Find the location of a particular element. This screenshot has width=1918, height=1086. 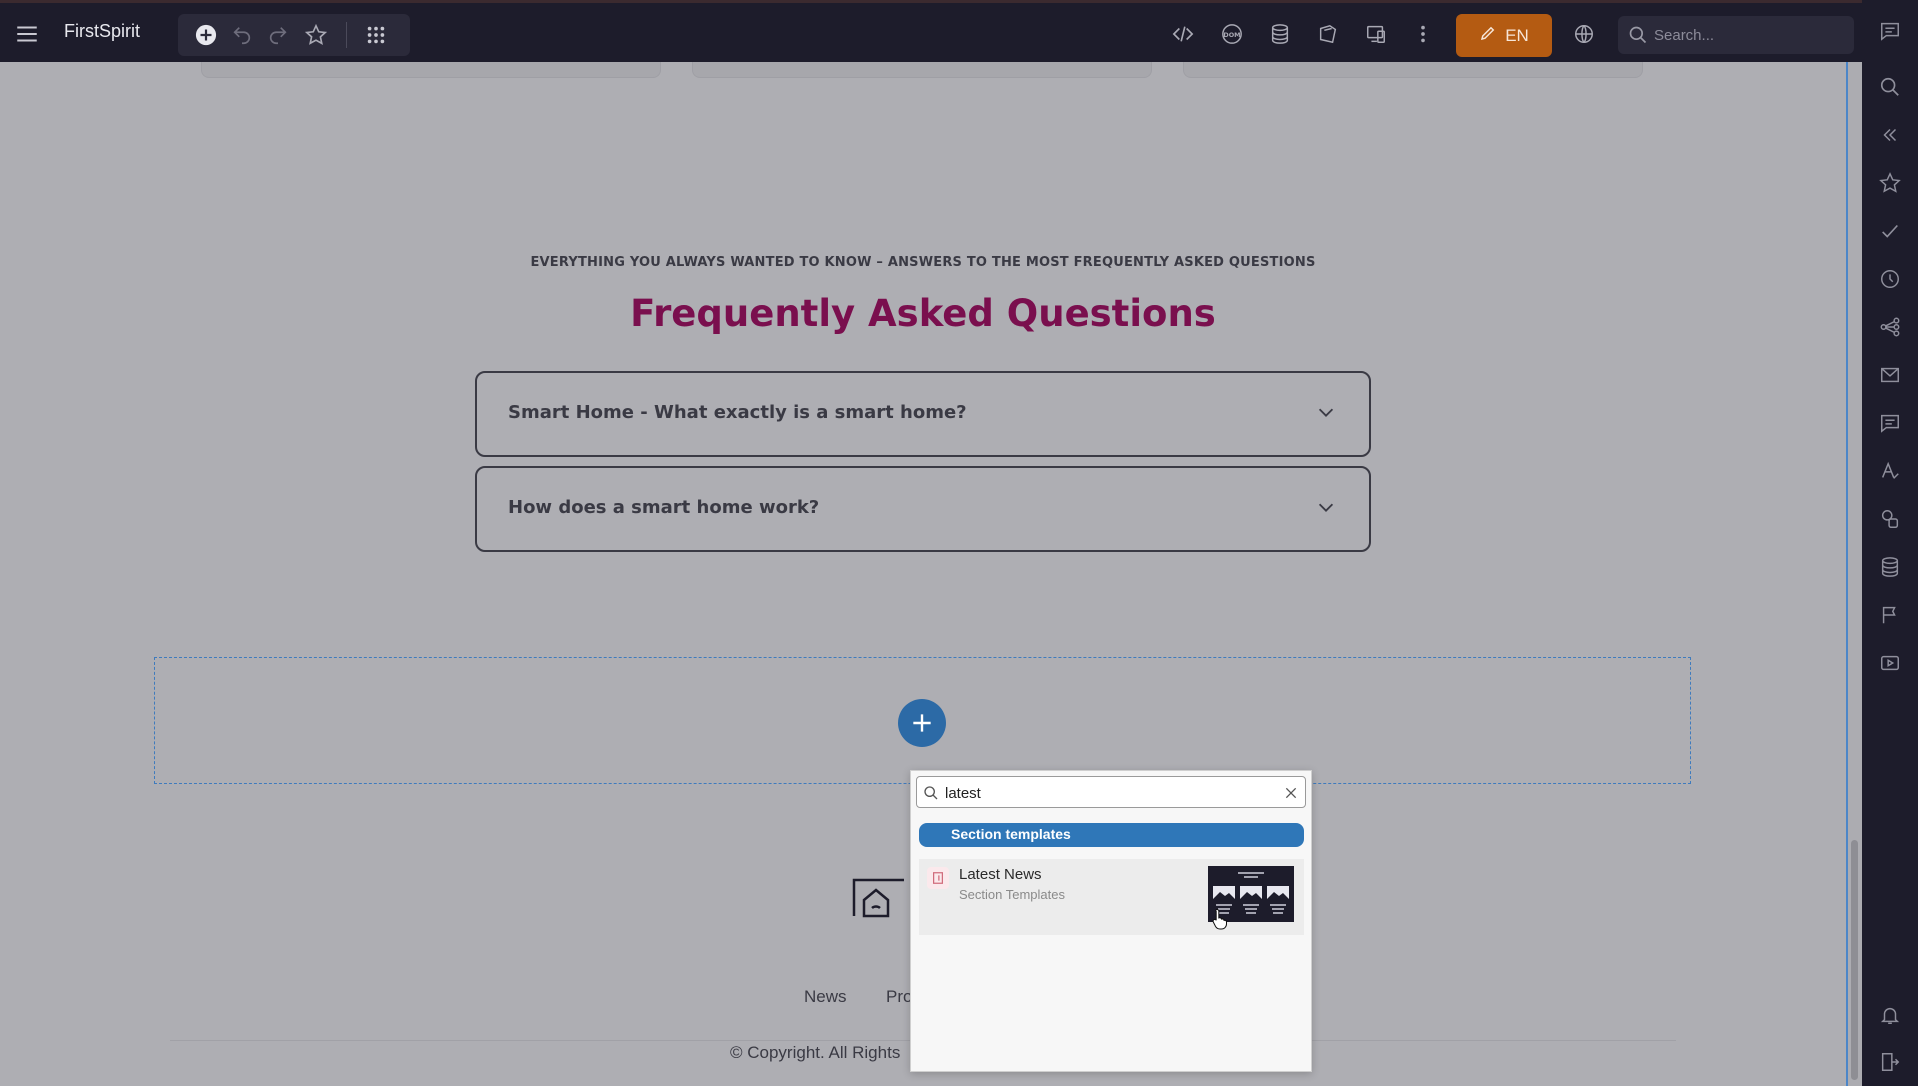

code-icon is located at coordinates (1183, 34).